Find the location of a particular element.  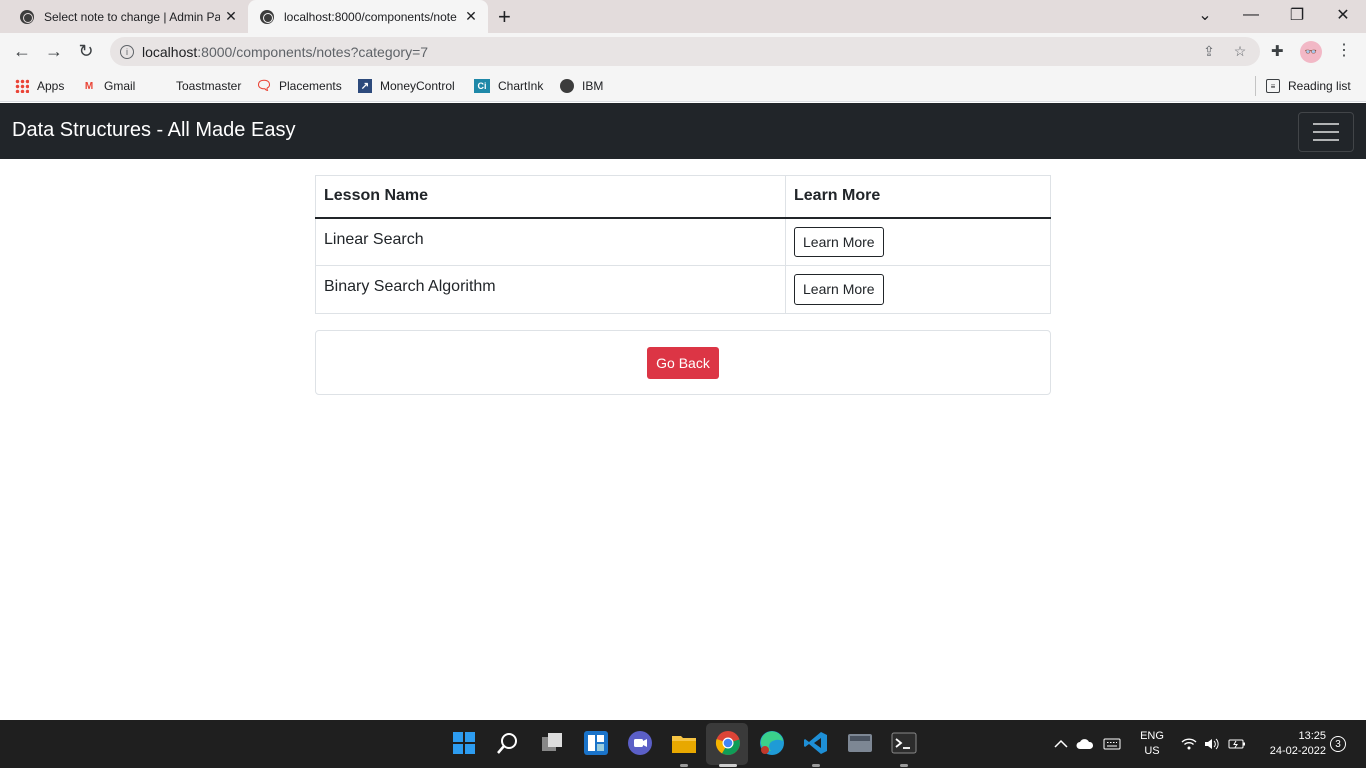

widgets-icon is located at coordinates (596, 743).